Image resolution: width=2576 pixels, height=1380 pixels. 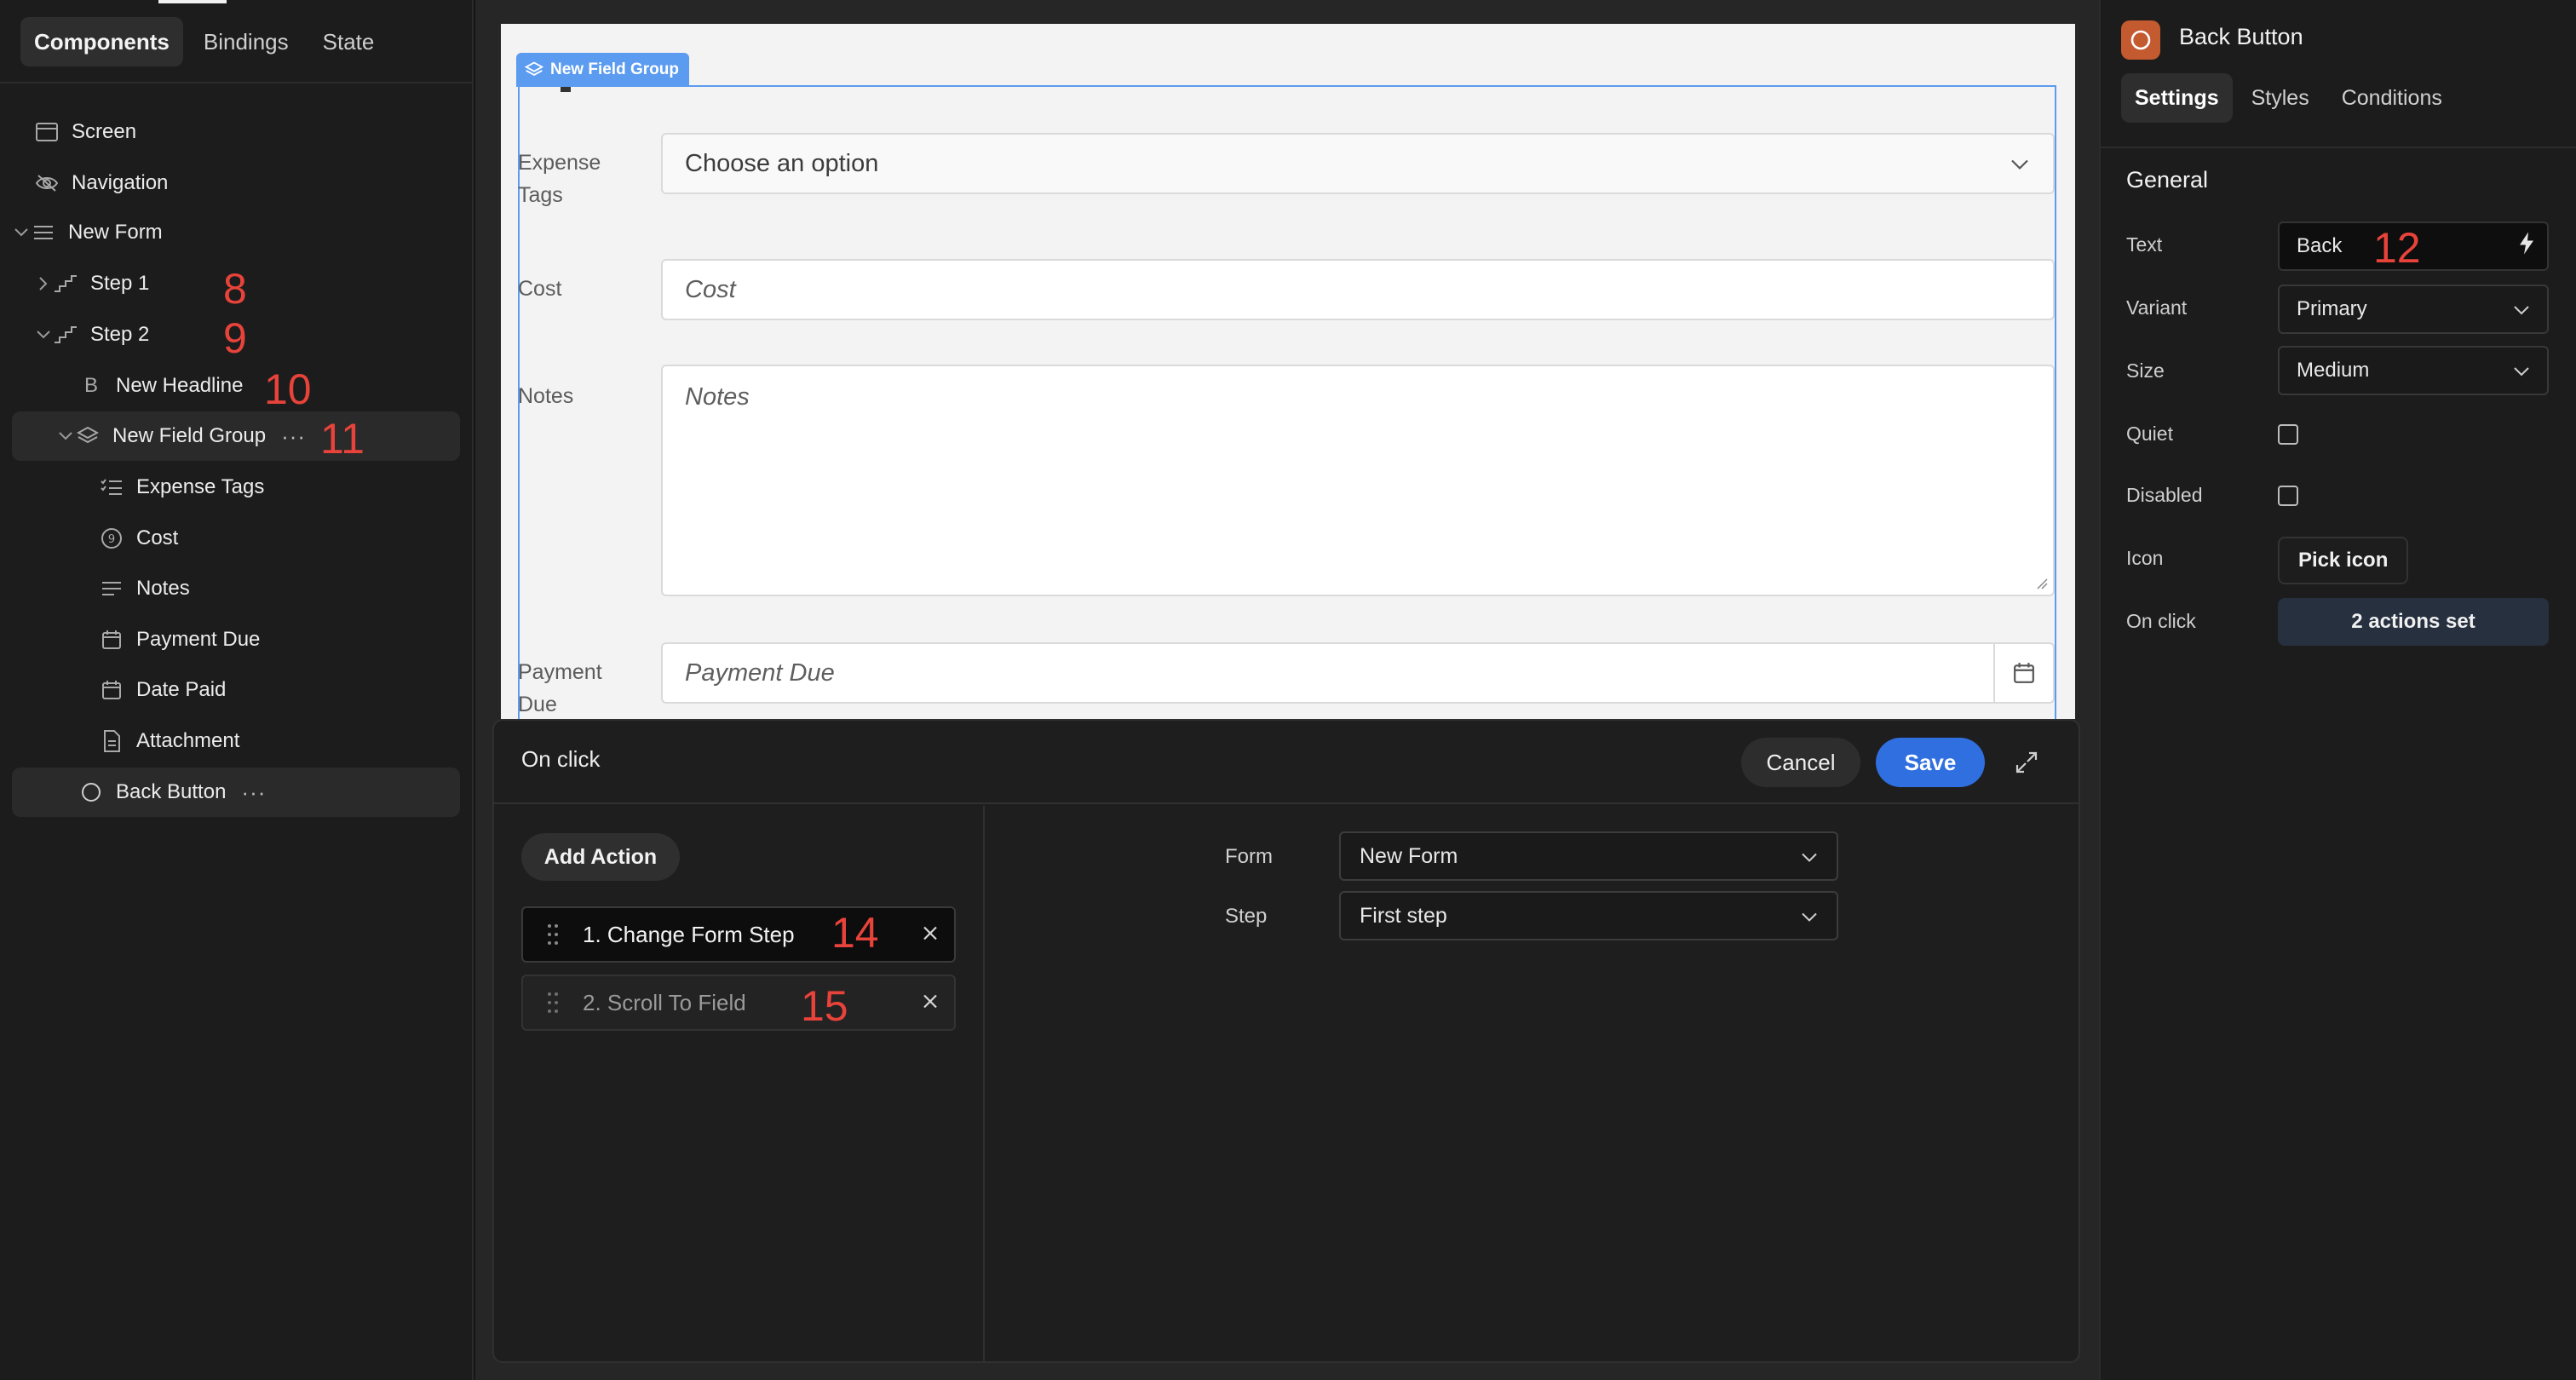 What do you see at coordinates (561, 759) in the screenshot?
I see `dialog-title: On click` at bounding box center [561, 759].